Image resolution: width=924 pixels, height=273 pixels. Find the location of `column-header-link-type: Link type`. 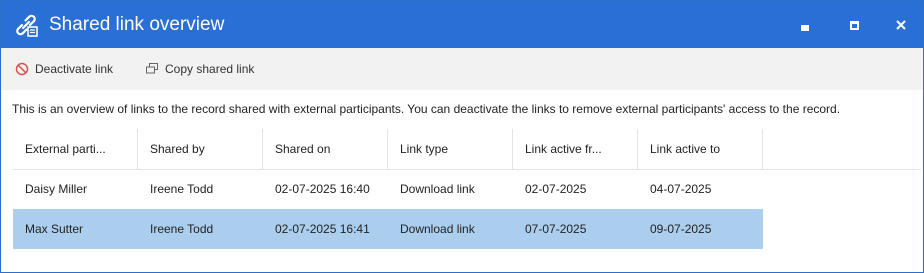

column-header-link-type: Link type is located at coordinates (450, 149).